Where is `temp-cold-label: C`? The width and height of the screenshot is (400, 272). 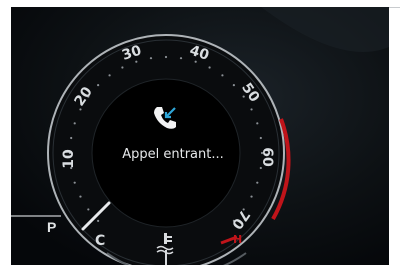 temp-cold-label: C is located at coordinates (100, 241).